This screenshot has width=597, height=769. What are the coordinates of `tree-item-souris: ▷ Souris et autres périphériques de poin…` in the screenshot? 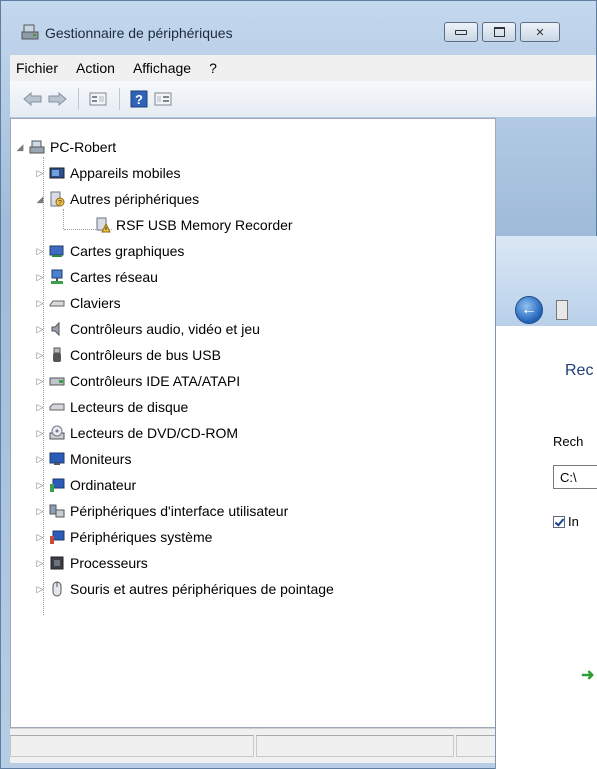 It's located at (184, 589).